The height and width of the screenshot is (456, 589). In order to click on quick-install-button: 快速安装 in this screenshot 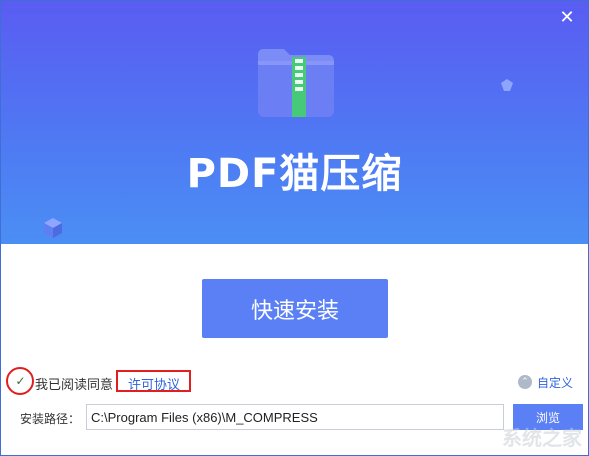, I will do `click(295, 308)`.